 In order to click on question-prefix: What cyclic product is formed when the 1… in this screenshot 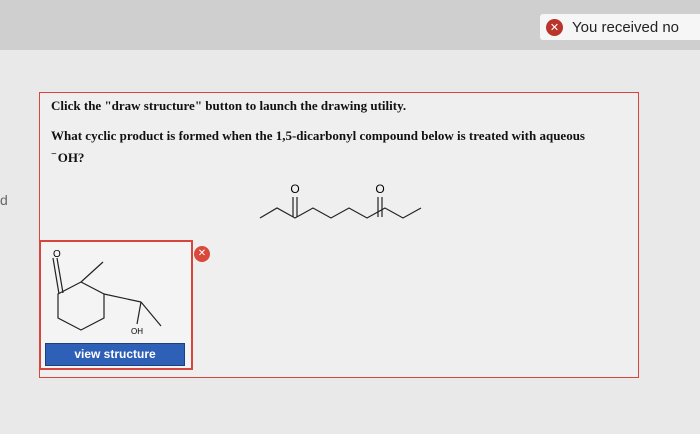, I will do `click(318, 135)`.